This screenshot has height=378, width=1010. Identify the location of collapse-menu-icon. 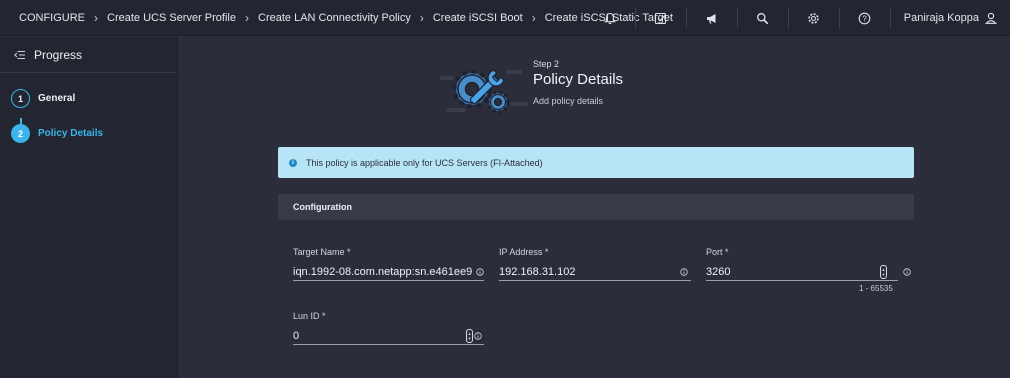
(19, 55).